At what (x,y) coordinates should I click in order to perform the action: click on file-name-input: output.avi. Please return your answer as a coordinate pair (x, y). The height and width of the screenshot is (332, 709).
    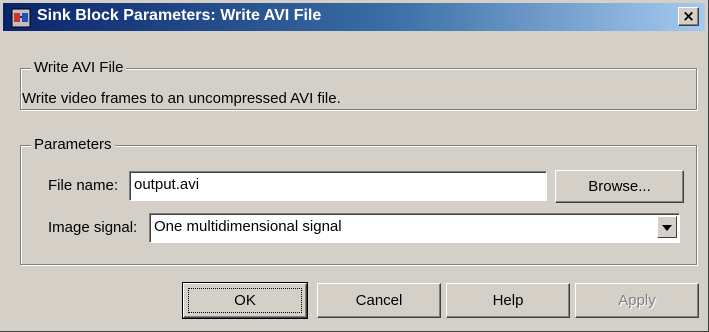
    Looking at the image, I should click on (338, 186).